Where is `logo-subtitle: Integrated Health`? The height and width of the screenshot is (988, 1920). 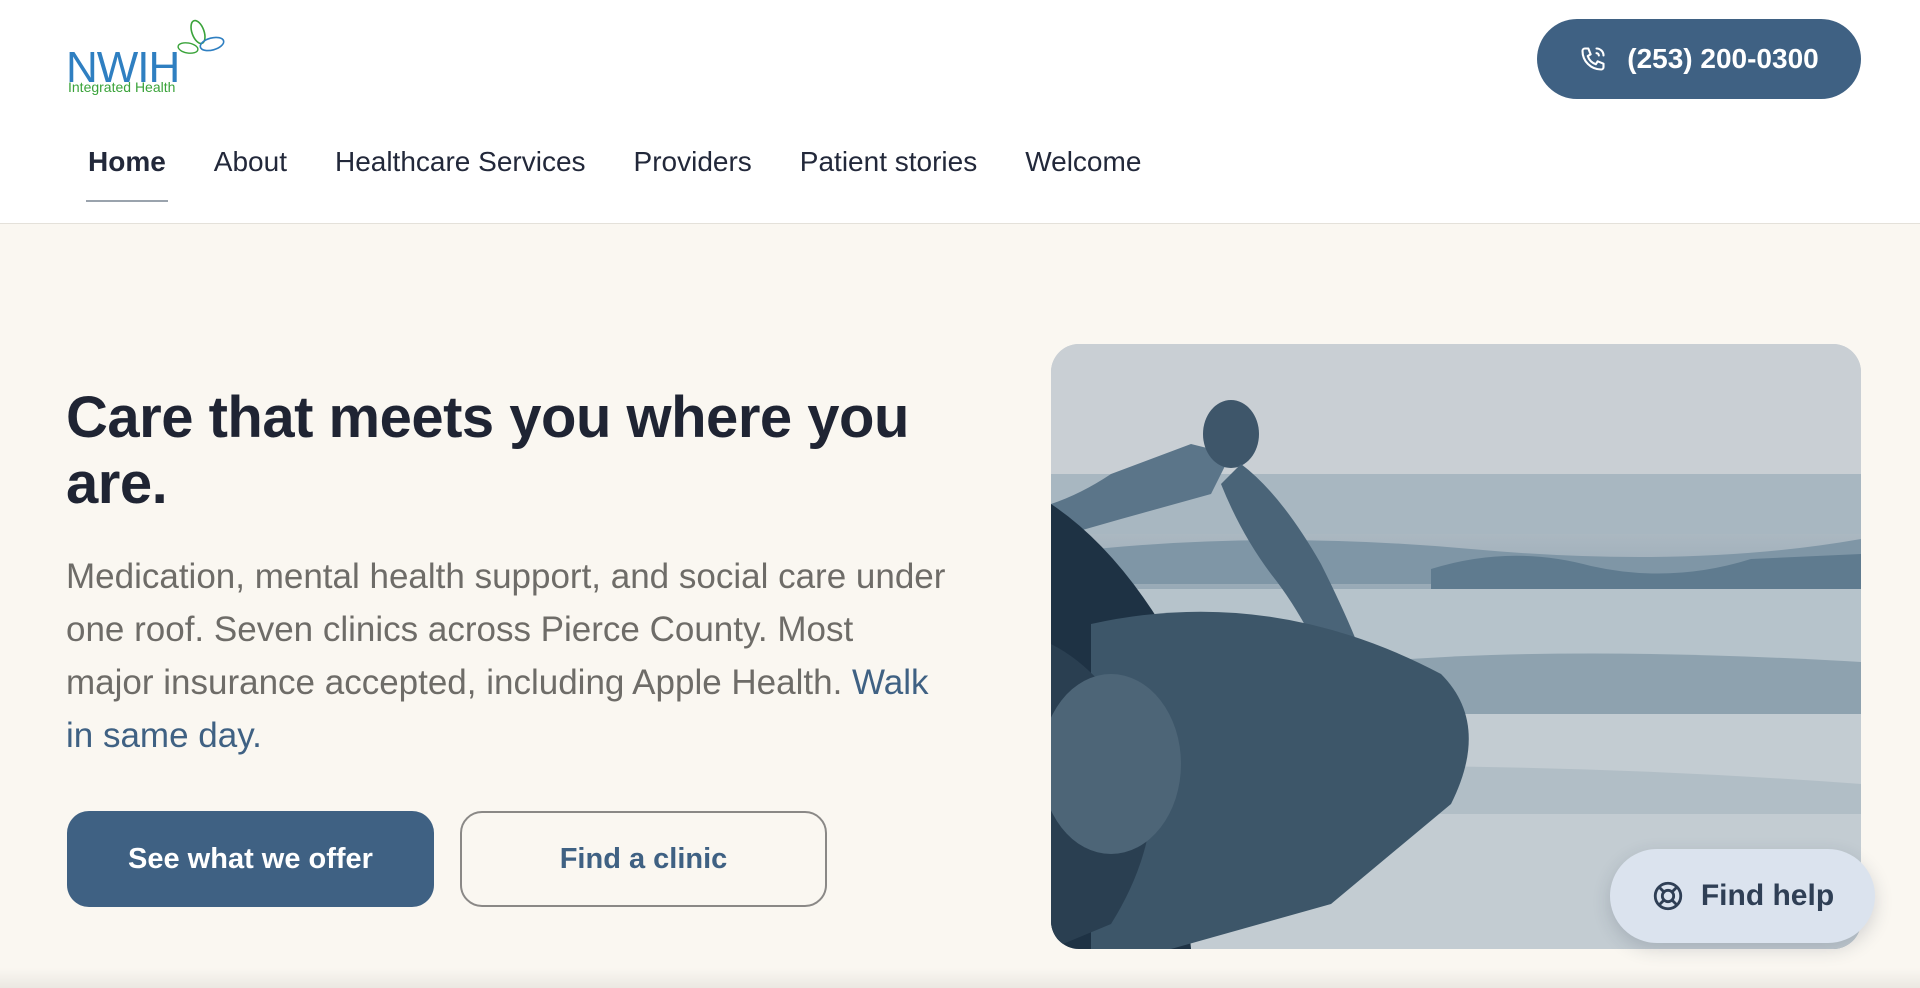
logo-subtitle: Integrated Health is located at coordinates (122, 87).